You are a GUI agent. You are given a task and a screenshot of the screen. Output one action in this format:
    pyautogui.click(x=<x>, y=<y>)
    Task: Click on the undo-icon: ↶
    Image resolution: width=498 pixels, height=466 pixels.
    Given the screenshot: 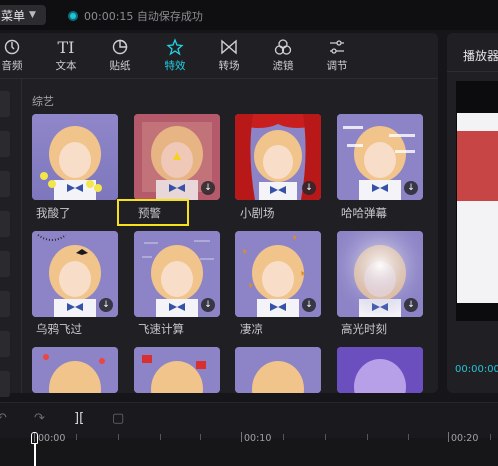 What is the action you would take?
    pyautogui.click(x=3, y=418)
    